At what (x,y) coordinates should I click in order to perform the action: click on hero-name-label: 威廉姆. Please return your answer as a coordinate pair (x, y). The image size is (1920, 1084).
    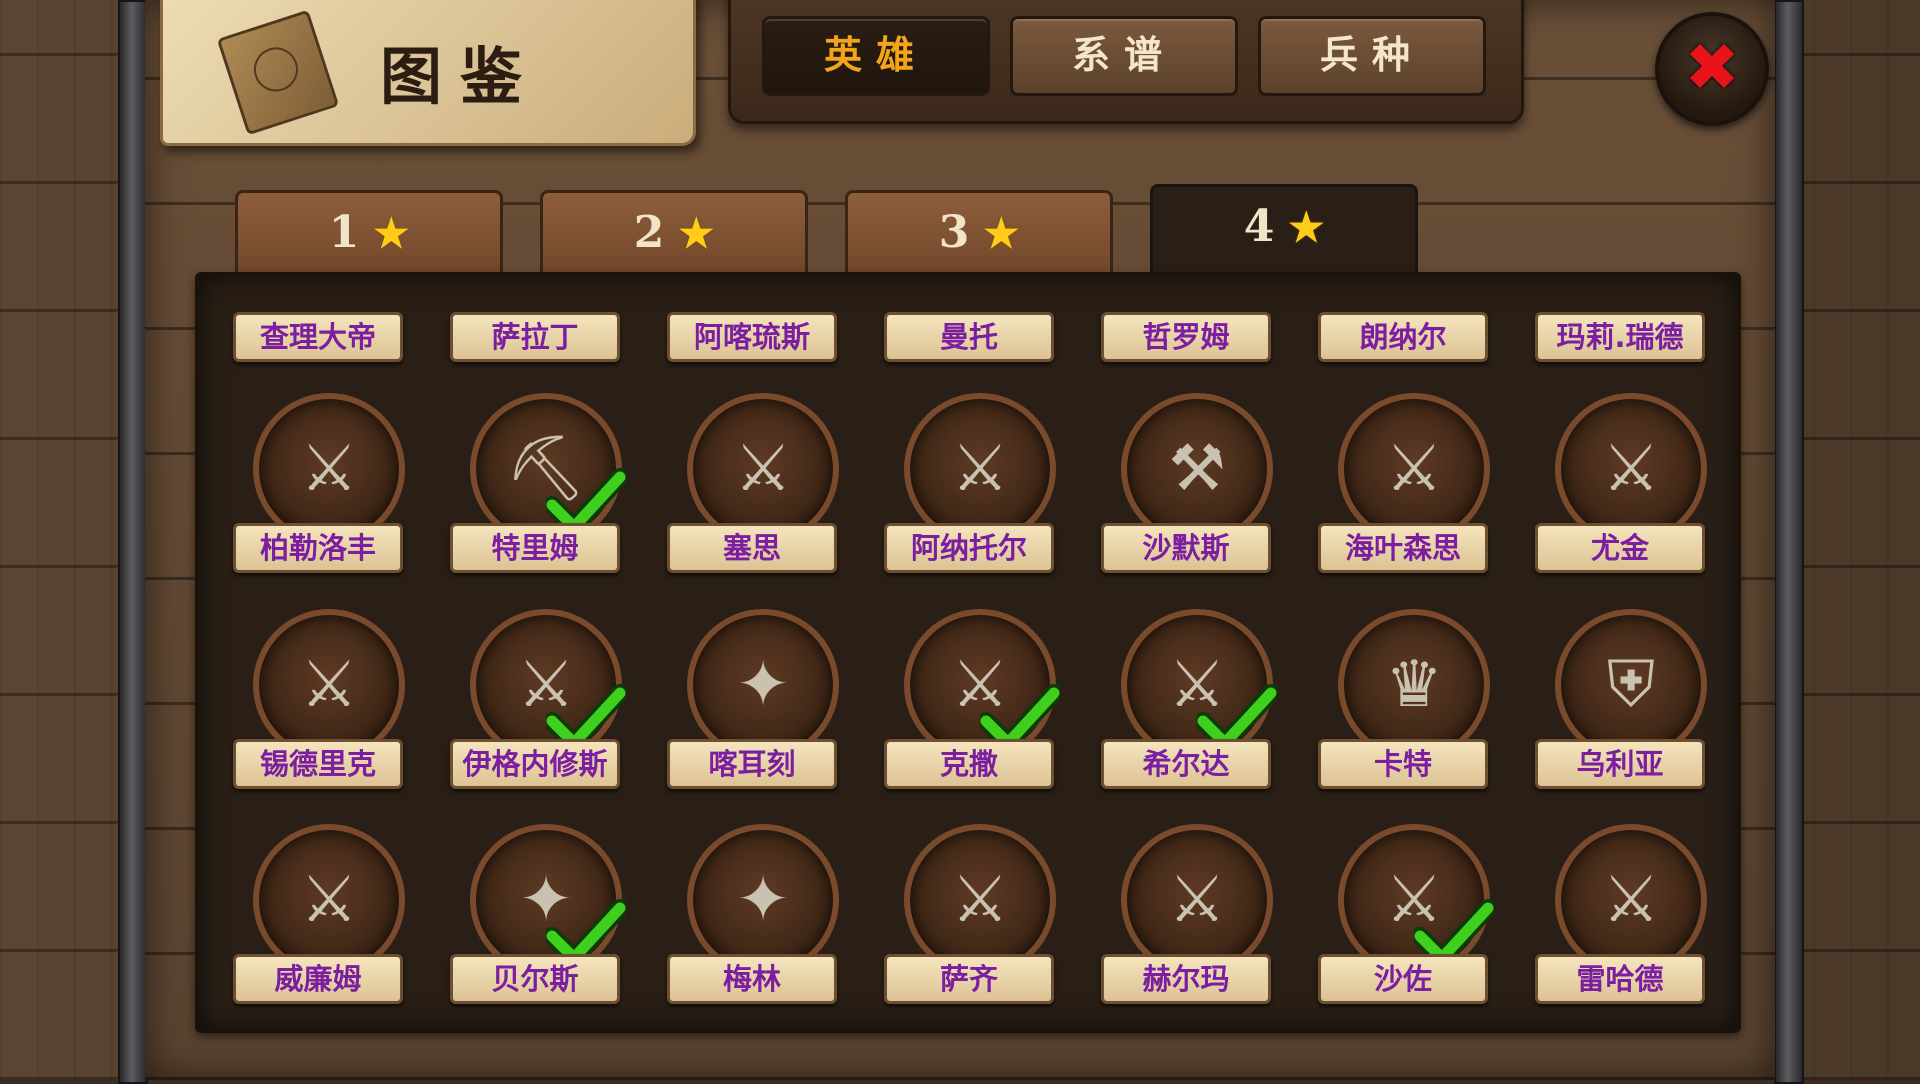
    Looking at the image, I should click on (318, 979).